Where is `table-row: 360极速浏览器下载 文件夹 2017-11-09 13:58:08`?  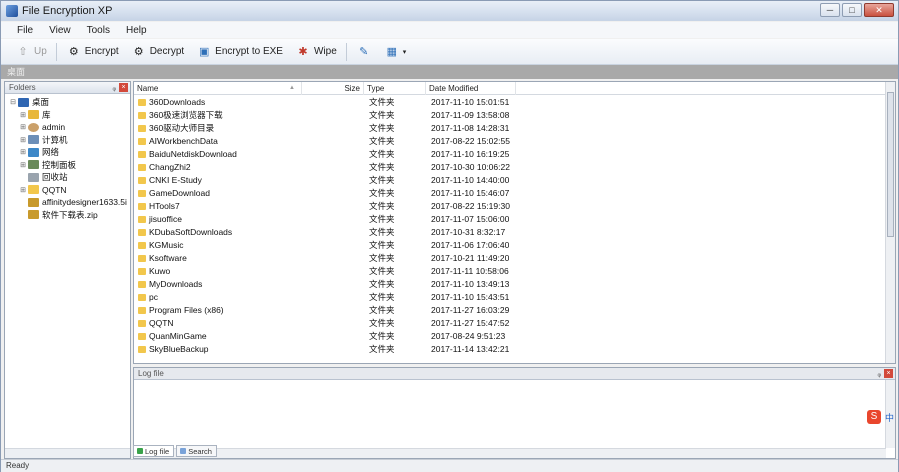 table-row: 360极速浏览器下载 文件夹 2017-11-09 13:58:08 is located at coordinates (510, 115).